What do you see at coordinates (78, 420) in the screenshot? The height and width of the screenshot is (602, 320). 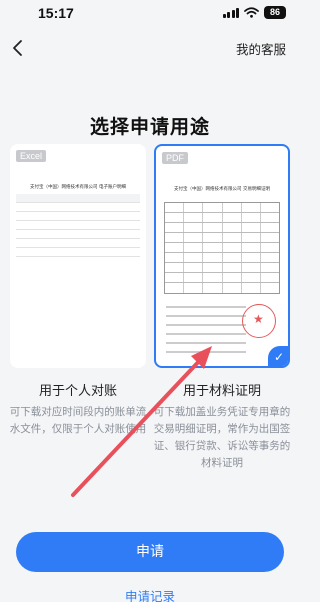 I see `option-description-excel: 可下载对应时间段内的账单流水文件，仅限于个人对账使用` at bounding box center [78, 420].